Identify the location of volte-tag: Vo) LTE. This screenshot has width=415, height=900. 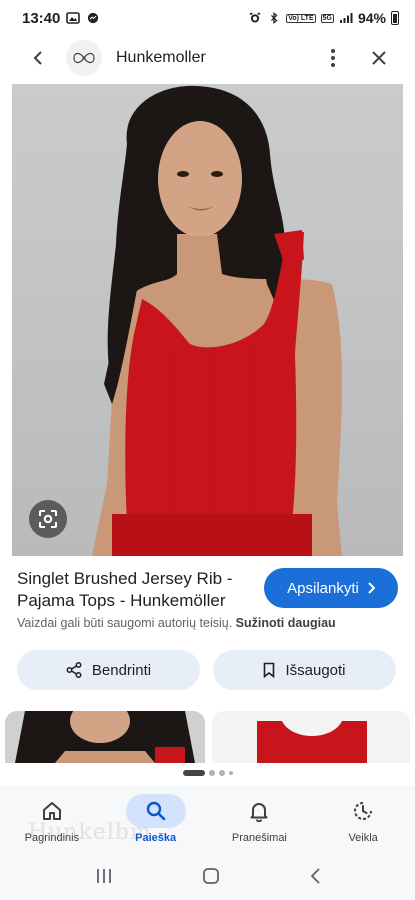
(301, 18).